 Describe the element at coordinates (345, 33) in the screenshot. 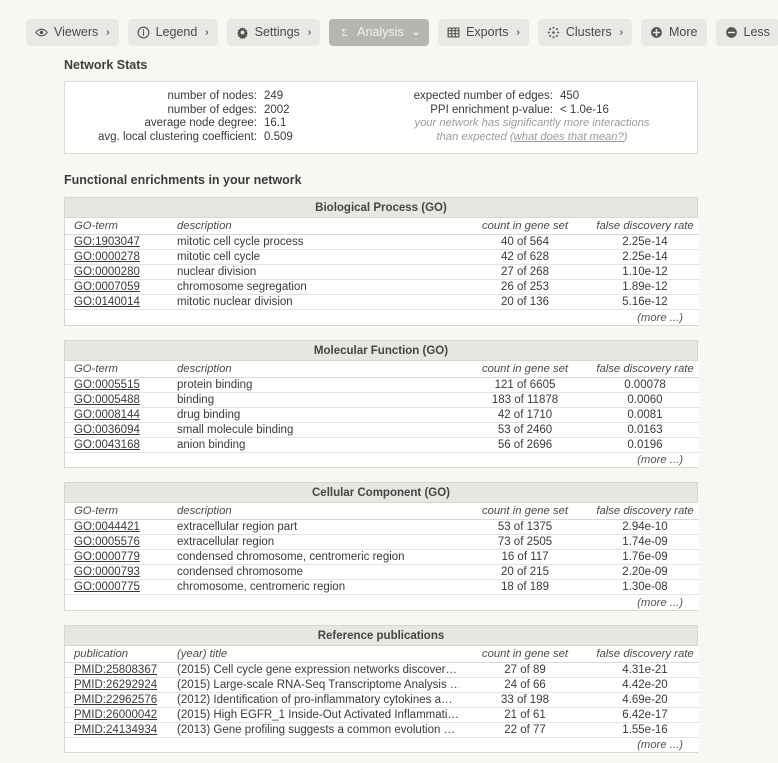

I see `svg-text: Σ` at that location.